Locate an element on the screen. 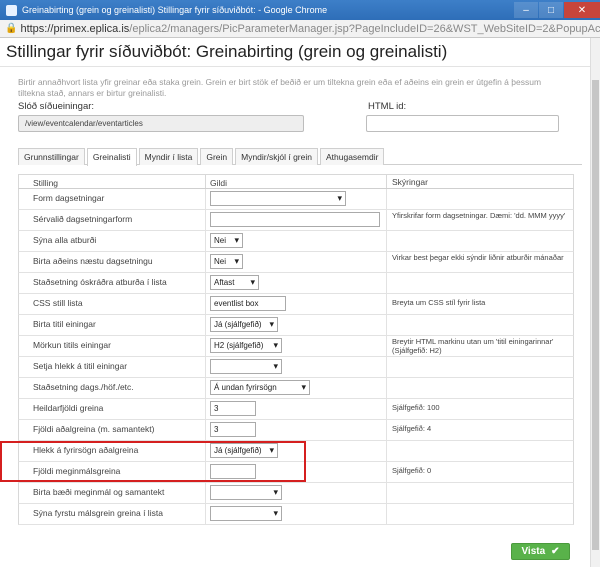 The width and height of the screenshot is (600, 567). header-value: Gildi is located at coordinates (296, 181).